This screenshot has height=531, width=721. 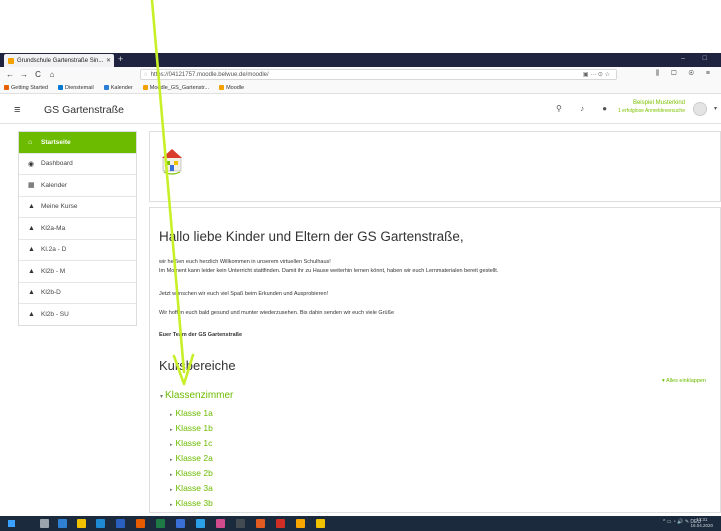 I want to click on url-actions: ▣ ··· ⊙ ☆, so click(x=596, y=74).